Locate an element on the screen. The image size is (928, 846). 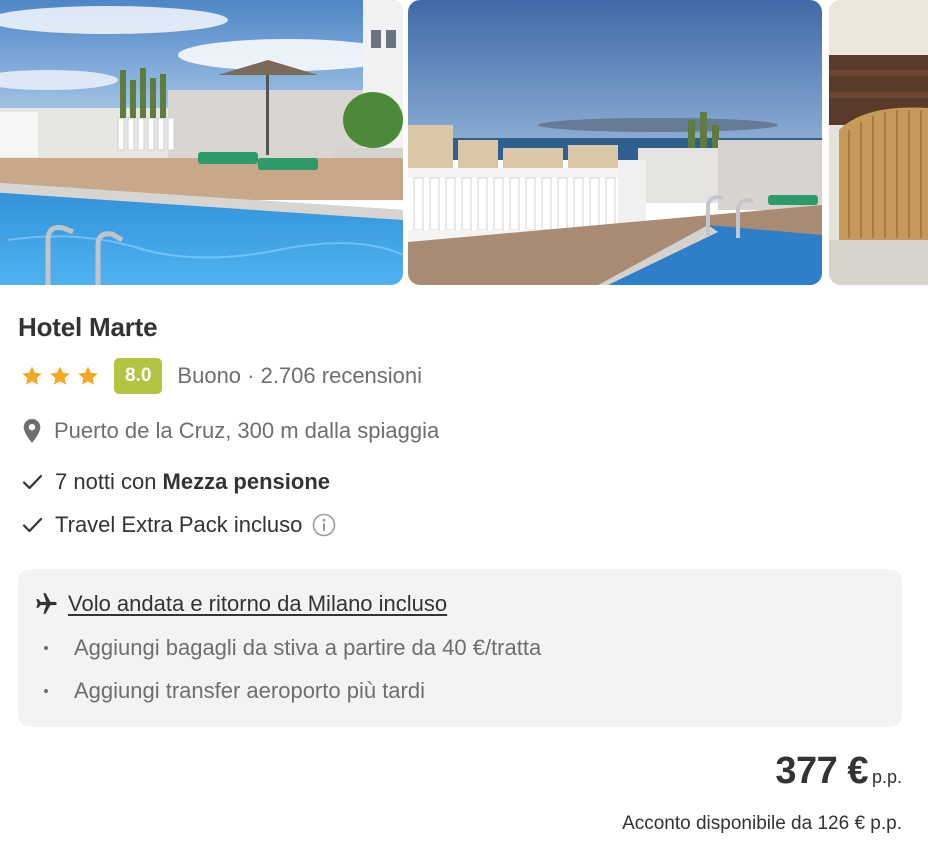
feature-board-type: Mezza pensione is located at coordinates (246, 481).